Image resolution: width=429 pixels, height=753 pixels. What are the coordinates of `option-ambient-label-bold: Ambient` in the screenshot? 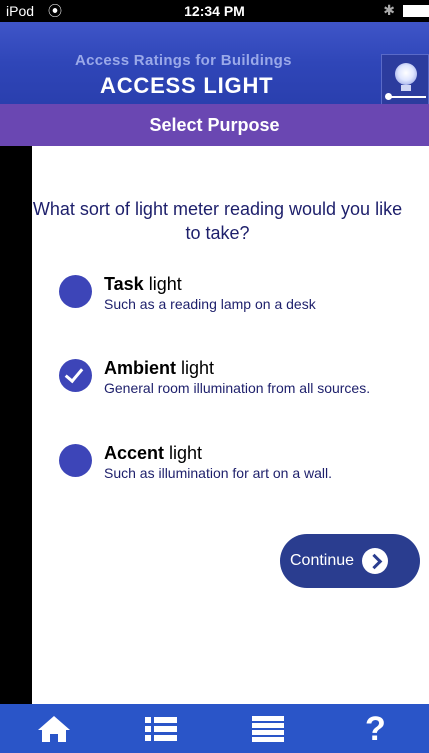 It's located at (140, 368).